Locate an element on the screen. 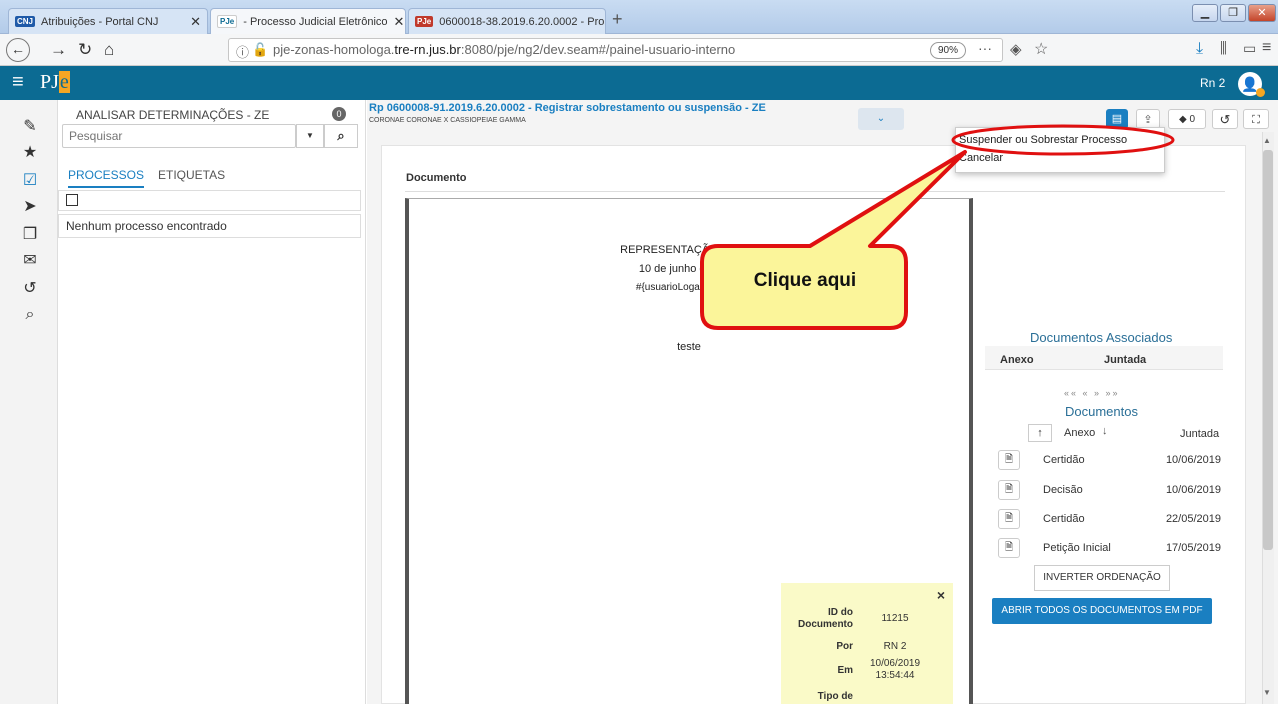 This screenshot has height=704, width=1278. history-icon: ↺ is located at coordinates (30, 288).